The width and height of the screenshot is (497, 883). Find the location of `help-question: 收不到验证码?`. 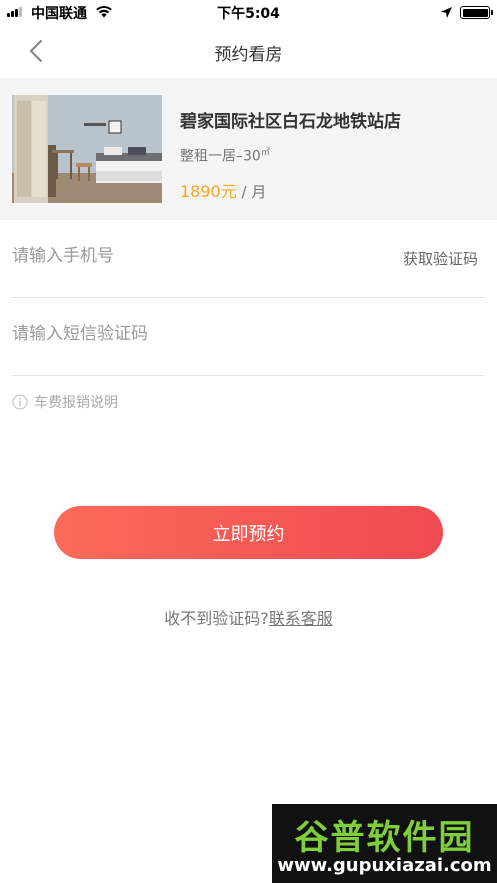

help-question: 收不到验证码? is located at coordinates (216, 618).